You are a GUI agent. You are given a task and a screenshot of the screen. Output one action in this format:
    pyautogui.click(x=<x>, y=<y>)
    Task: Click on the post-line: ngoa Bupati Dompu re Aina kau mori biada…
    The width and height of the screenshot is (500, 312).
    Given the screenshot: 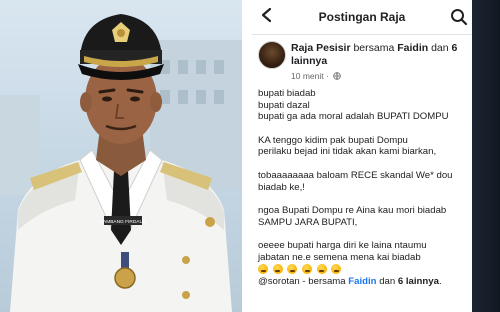 What is the action you would take?
    pyautogui.click(x=352, y=211)
    